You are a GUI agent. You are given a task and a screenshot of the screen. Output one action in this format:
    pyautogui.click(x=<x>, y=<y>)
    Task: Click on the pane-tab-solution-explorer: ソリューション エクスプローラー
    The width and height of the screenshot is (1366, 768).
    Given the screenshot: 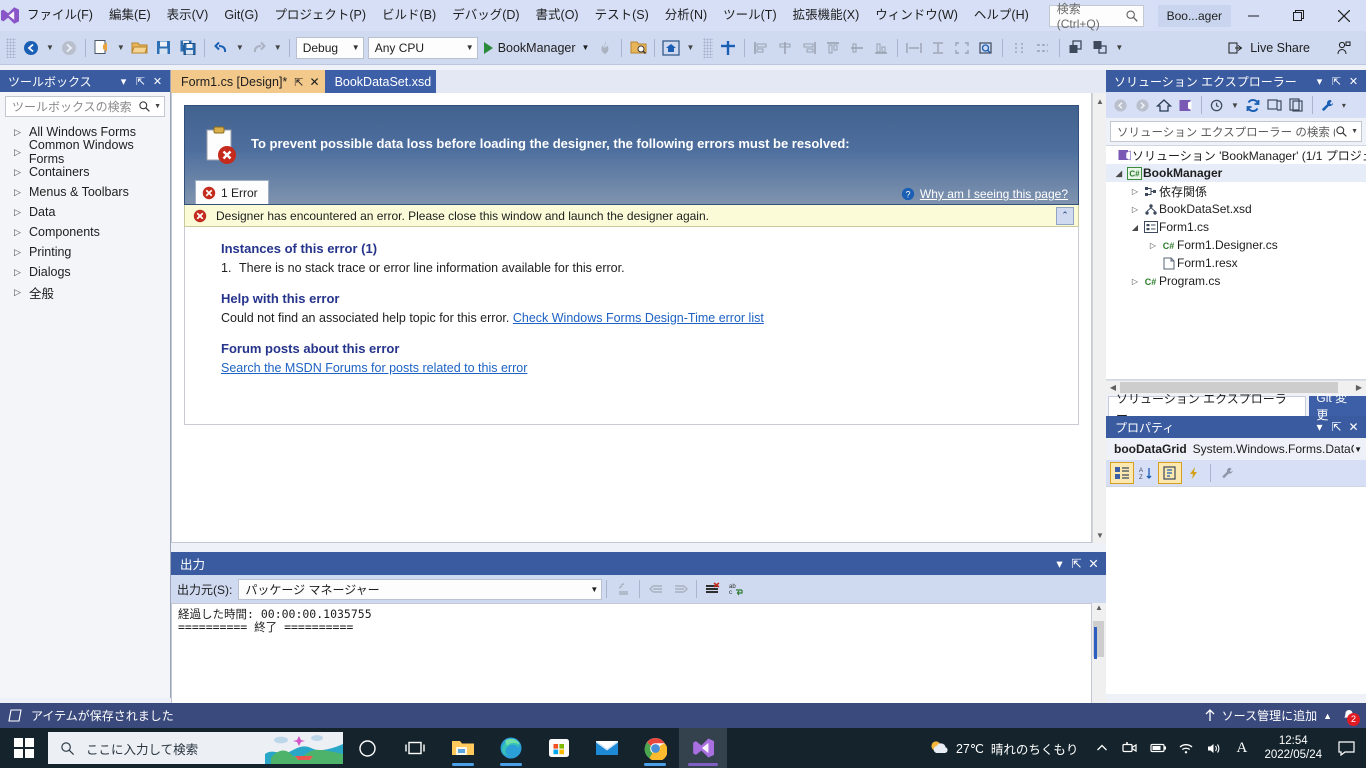 What is the action you would take?
    pyautogui.click(x=1207, y=407)
    